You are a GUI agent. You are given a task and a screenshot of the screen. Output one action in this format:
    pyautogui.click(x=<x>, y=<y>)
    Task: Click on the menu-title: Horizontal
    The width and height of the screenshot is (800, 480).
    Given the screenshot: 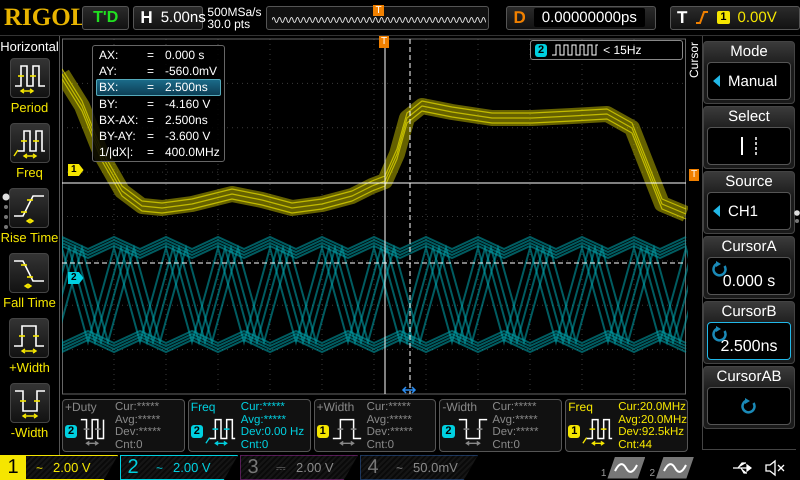 What is the action you would take?
    pyautogui.click(x=29, y=46)
    